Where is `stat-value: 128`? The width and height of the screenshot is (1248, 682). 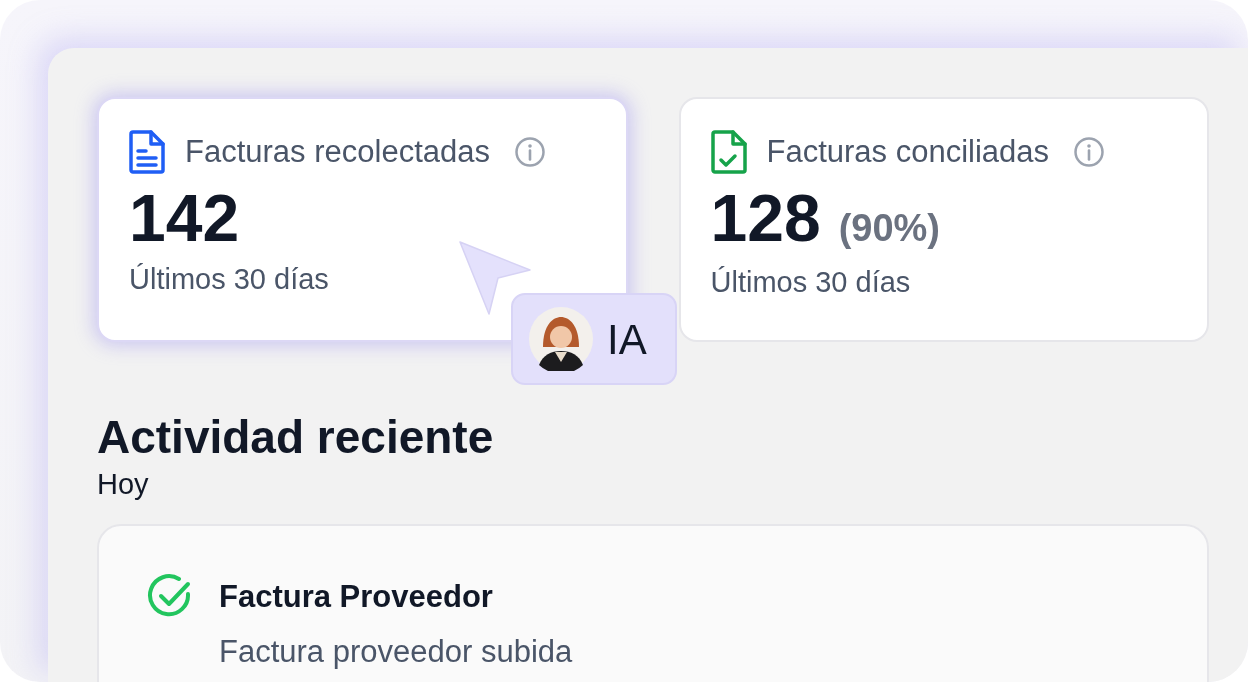
stat-value: 128 is located at coordinates (765, 218).